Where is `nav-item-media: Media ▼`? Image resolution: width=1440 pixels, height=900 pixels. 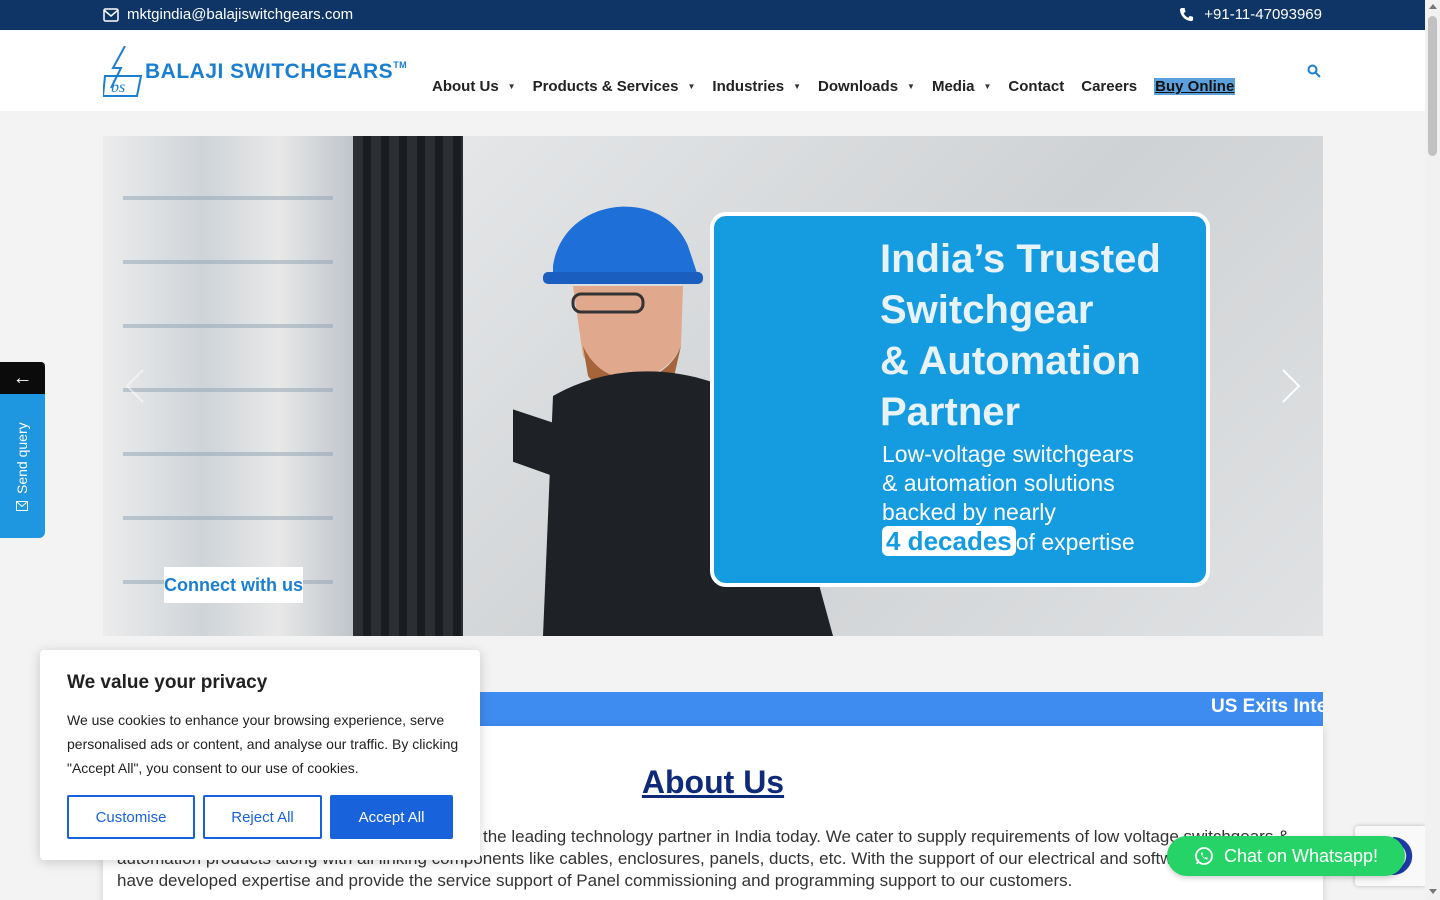 nav-item-media: Media ▼ is located at coordinates (961, 86).